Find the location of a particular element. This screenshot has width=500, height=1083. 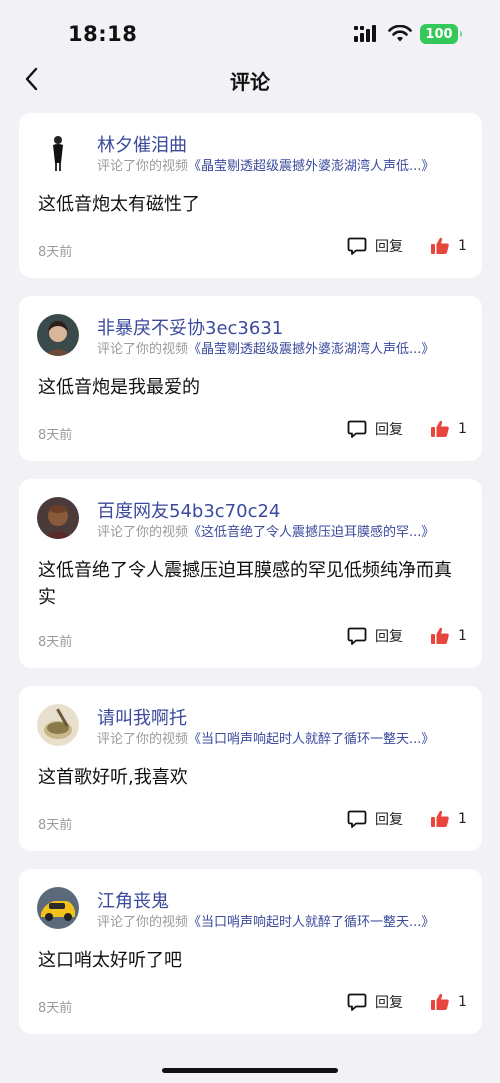

page-title: 评论 is located at coordinates (250, 82).